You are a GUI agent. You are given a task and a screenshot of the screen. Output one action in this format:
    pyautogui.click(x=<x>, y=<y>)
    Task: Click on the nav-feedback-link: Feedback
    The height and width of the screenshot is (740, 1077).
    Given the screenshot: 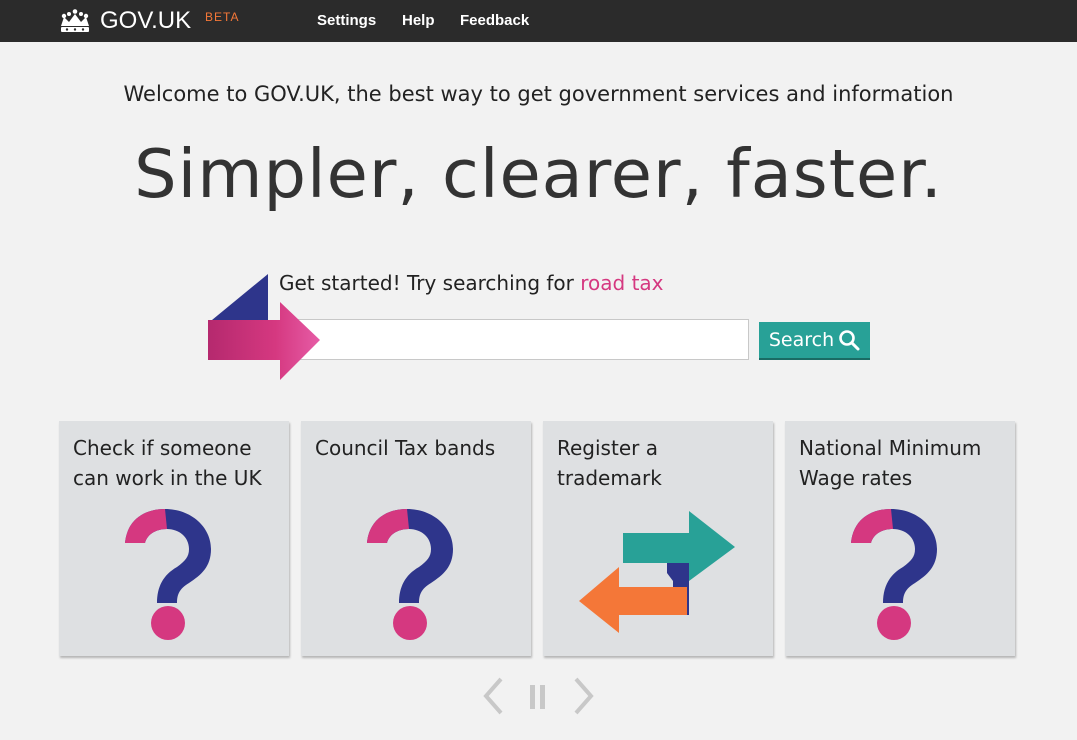 What is the action you would take?
    pyautogui.click(x=494, y=20)
    